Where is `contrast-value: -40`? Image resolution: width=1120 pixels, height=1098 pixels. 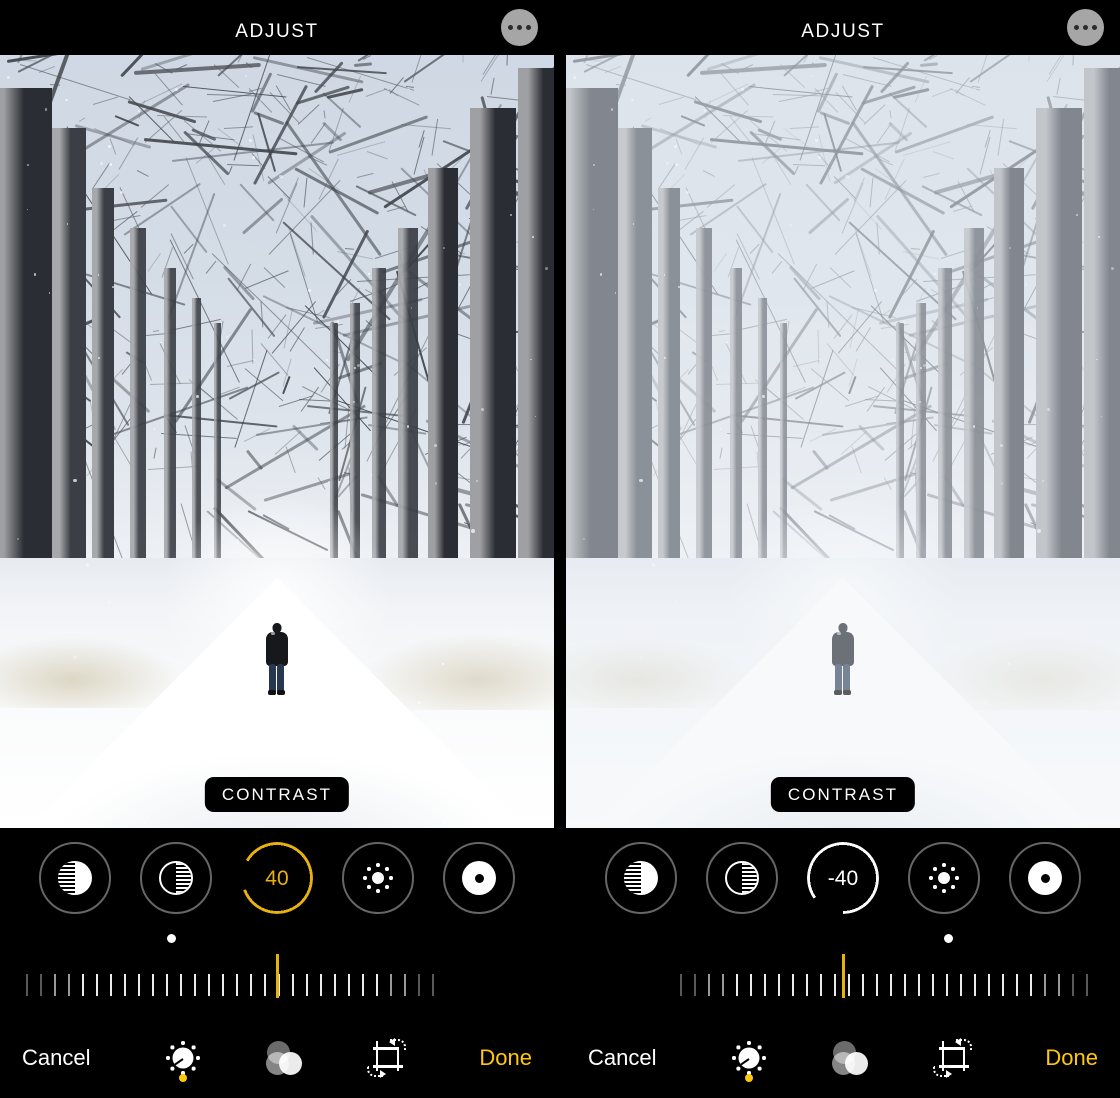
contrast-value: -40 is located at coordinates (843, 878).